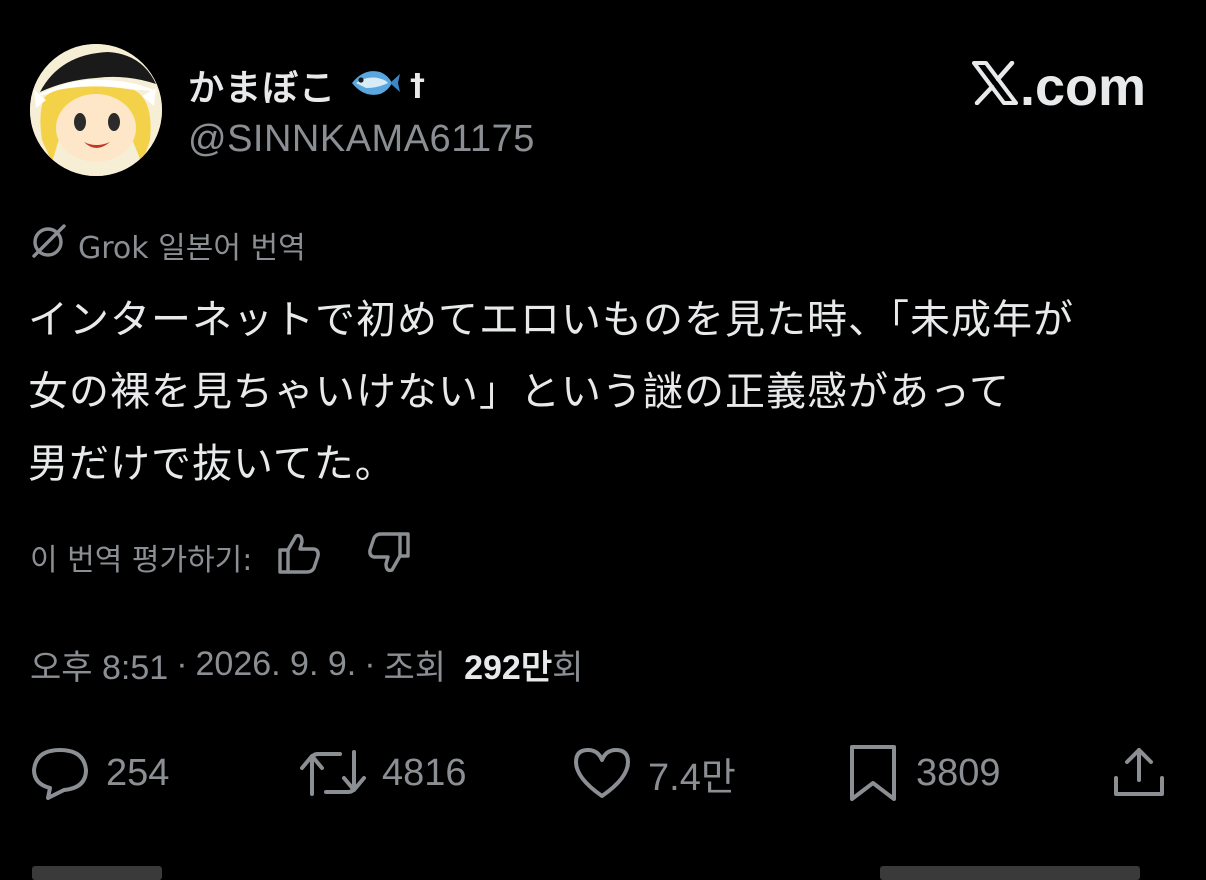 The image size is (1206, 880). I want to click on bookmark-count: 3809, so click(958, 772).